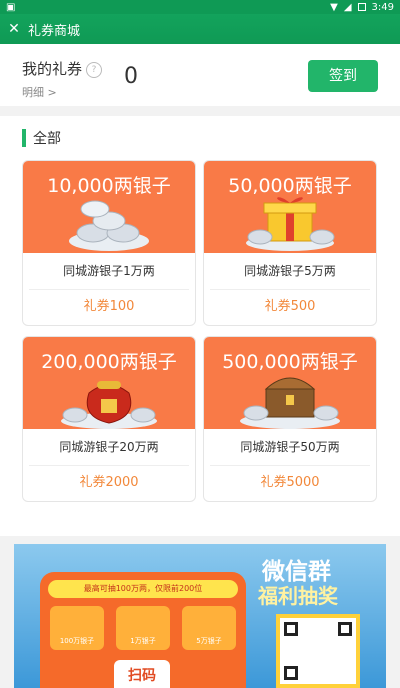  I want to click on wifi-icon: ▼, so click(334, 7).